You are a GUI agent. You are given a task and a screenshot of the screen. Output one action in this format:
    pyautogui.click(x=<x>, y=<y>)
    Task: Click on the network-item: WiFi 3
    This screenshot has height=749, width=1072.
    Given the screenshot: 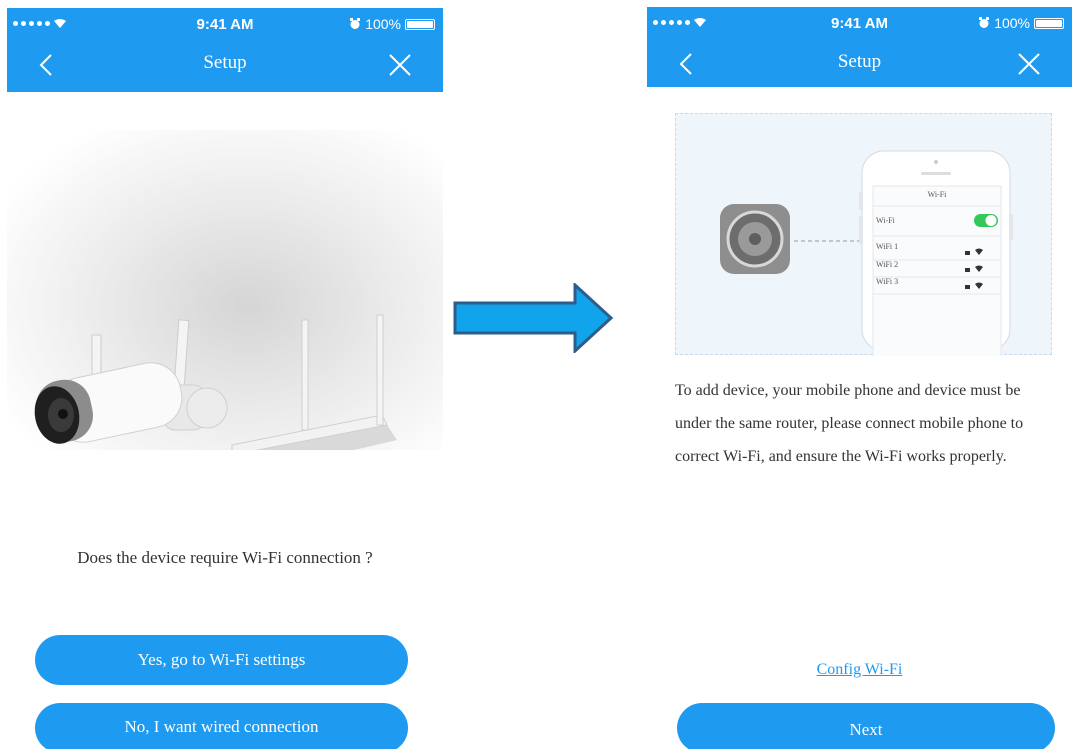 What is the action you would take?
    pyautogui.click(x=887, y=281)
    